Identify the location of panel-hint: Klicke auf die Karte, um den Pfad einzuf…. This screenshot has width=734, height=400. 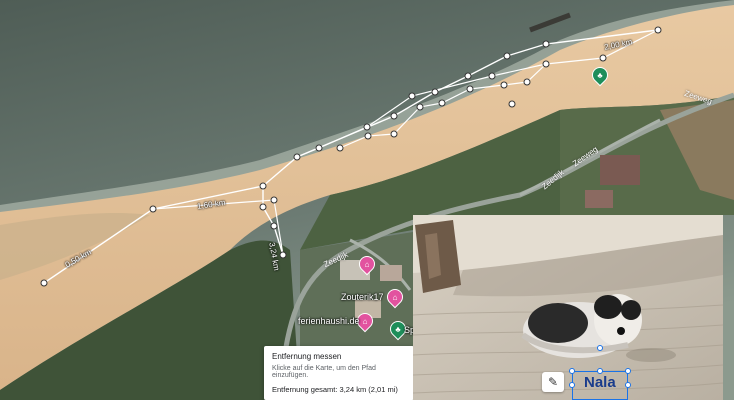
(324, 372).